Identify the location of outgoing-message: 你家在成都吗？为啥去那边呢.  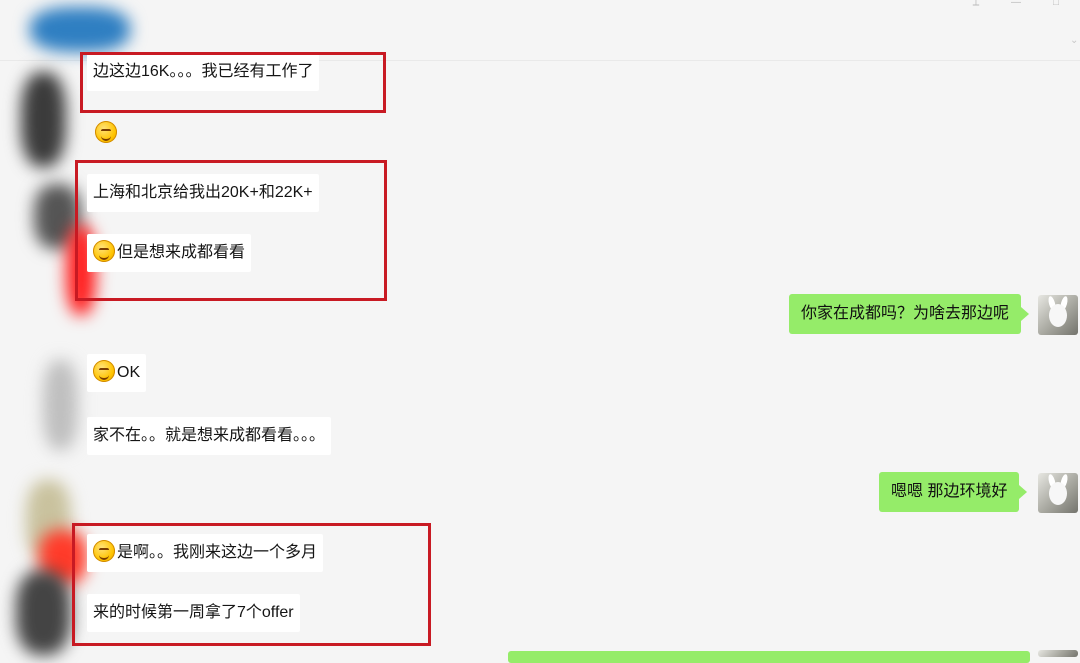
(909, 314).